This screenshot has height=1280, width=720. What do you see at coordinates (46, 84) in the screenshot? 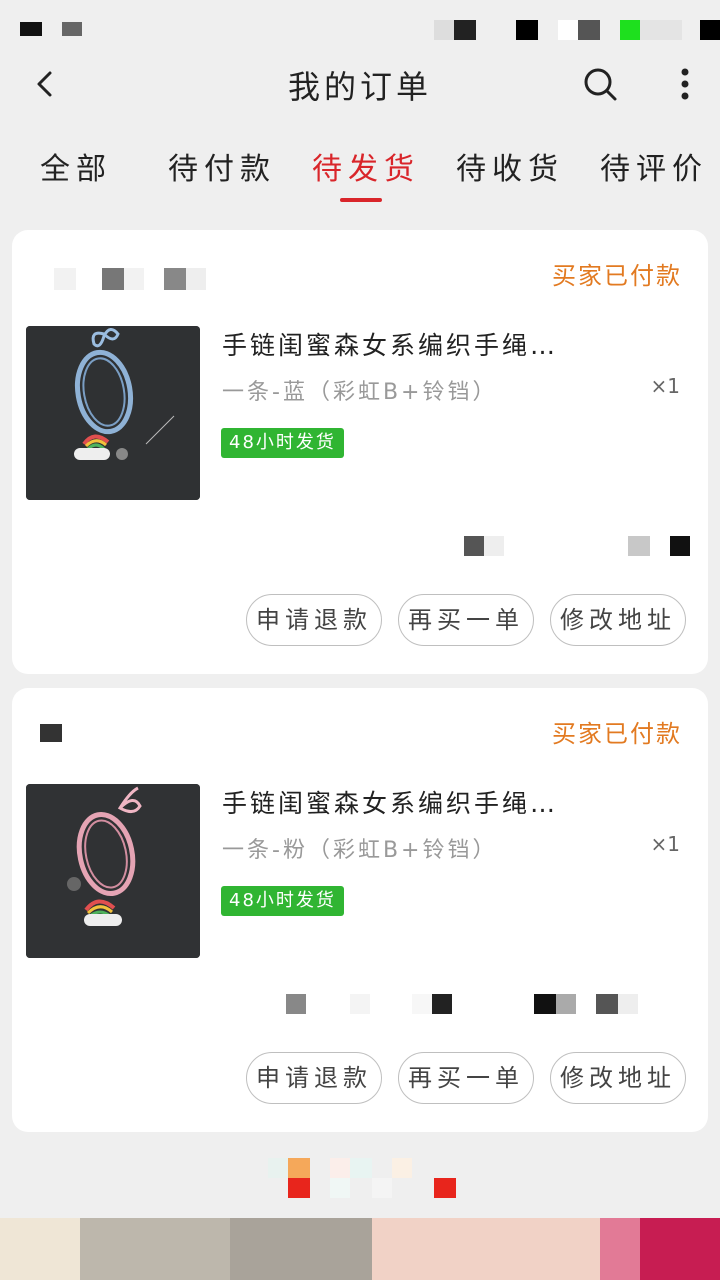
I see `back-icon` at bounding box center [46, 84].